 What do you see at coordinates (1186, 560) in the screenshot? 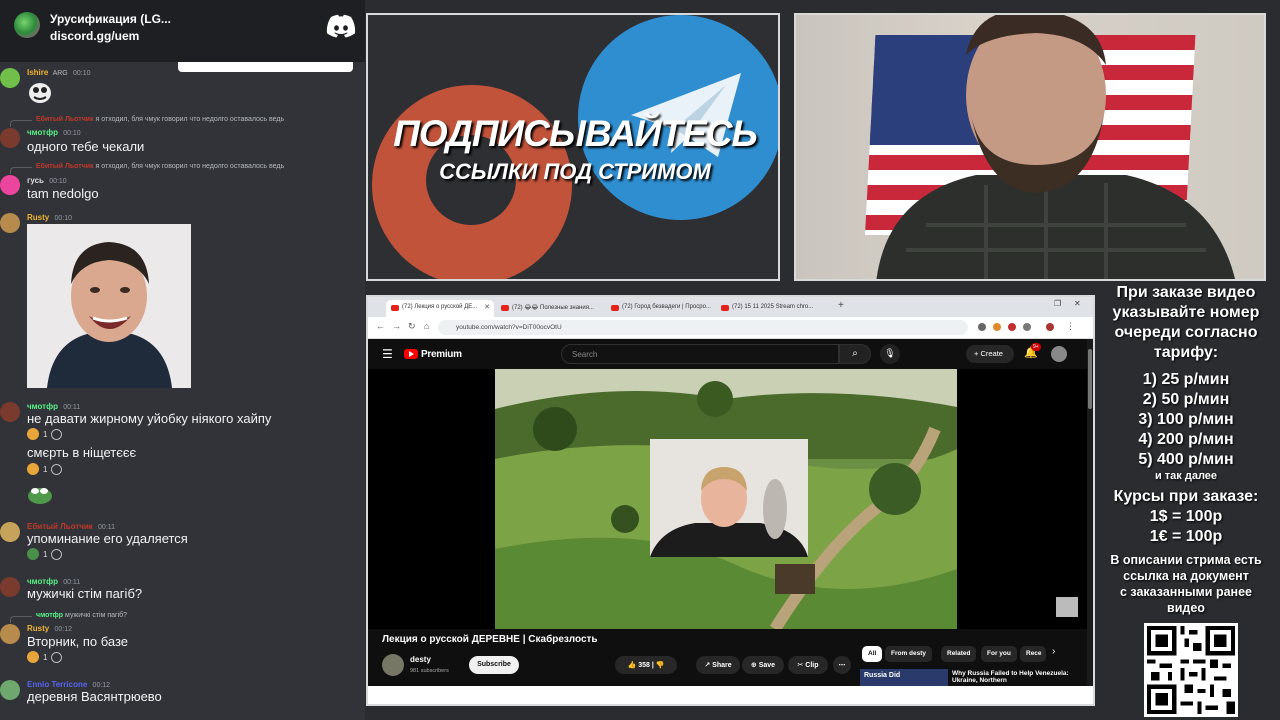
I see `note-line: В описании стрима есть` at bounding box center [1186, 560].